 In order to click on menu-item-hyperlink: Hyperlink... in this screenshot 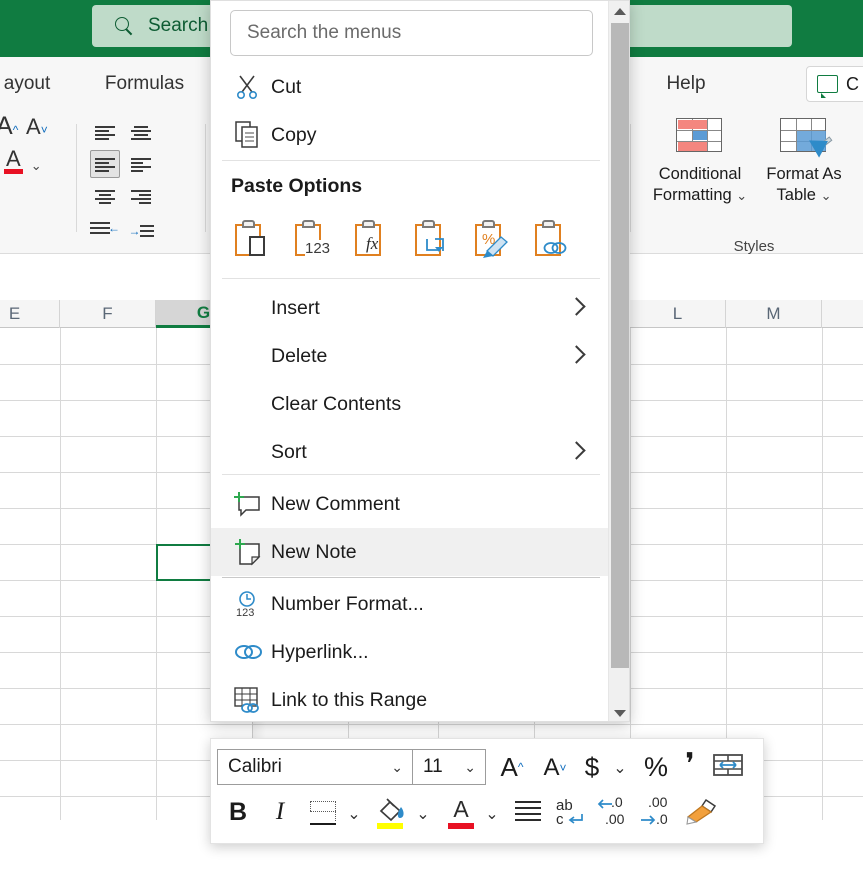, I will do `click(410, 652)`.